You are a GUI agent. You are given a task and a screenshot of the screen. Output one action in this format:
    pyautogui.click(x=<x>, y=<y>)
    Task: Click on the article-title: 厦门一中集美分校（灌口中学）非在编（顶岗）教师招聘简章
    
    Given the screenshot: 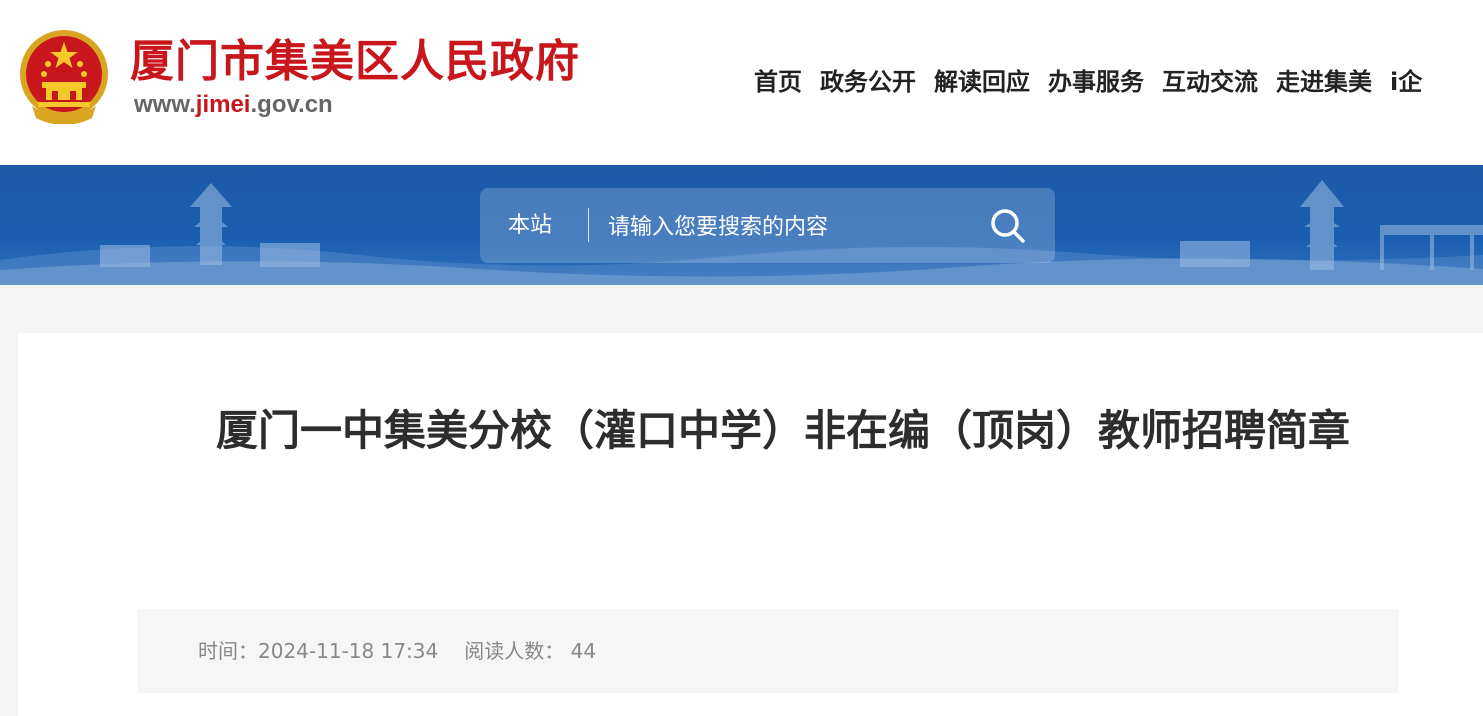 What is the action you would take?
    pyautogui.click(x=782, y=430)
    